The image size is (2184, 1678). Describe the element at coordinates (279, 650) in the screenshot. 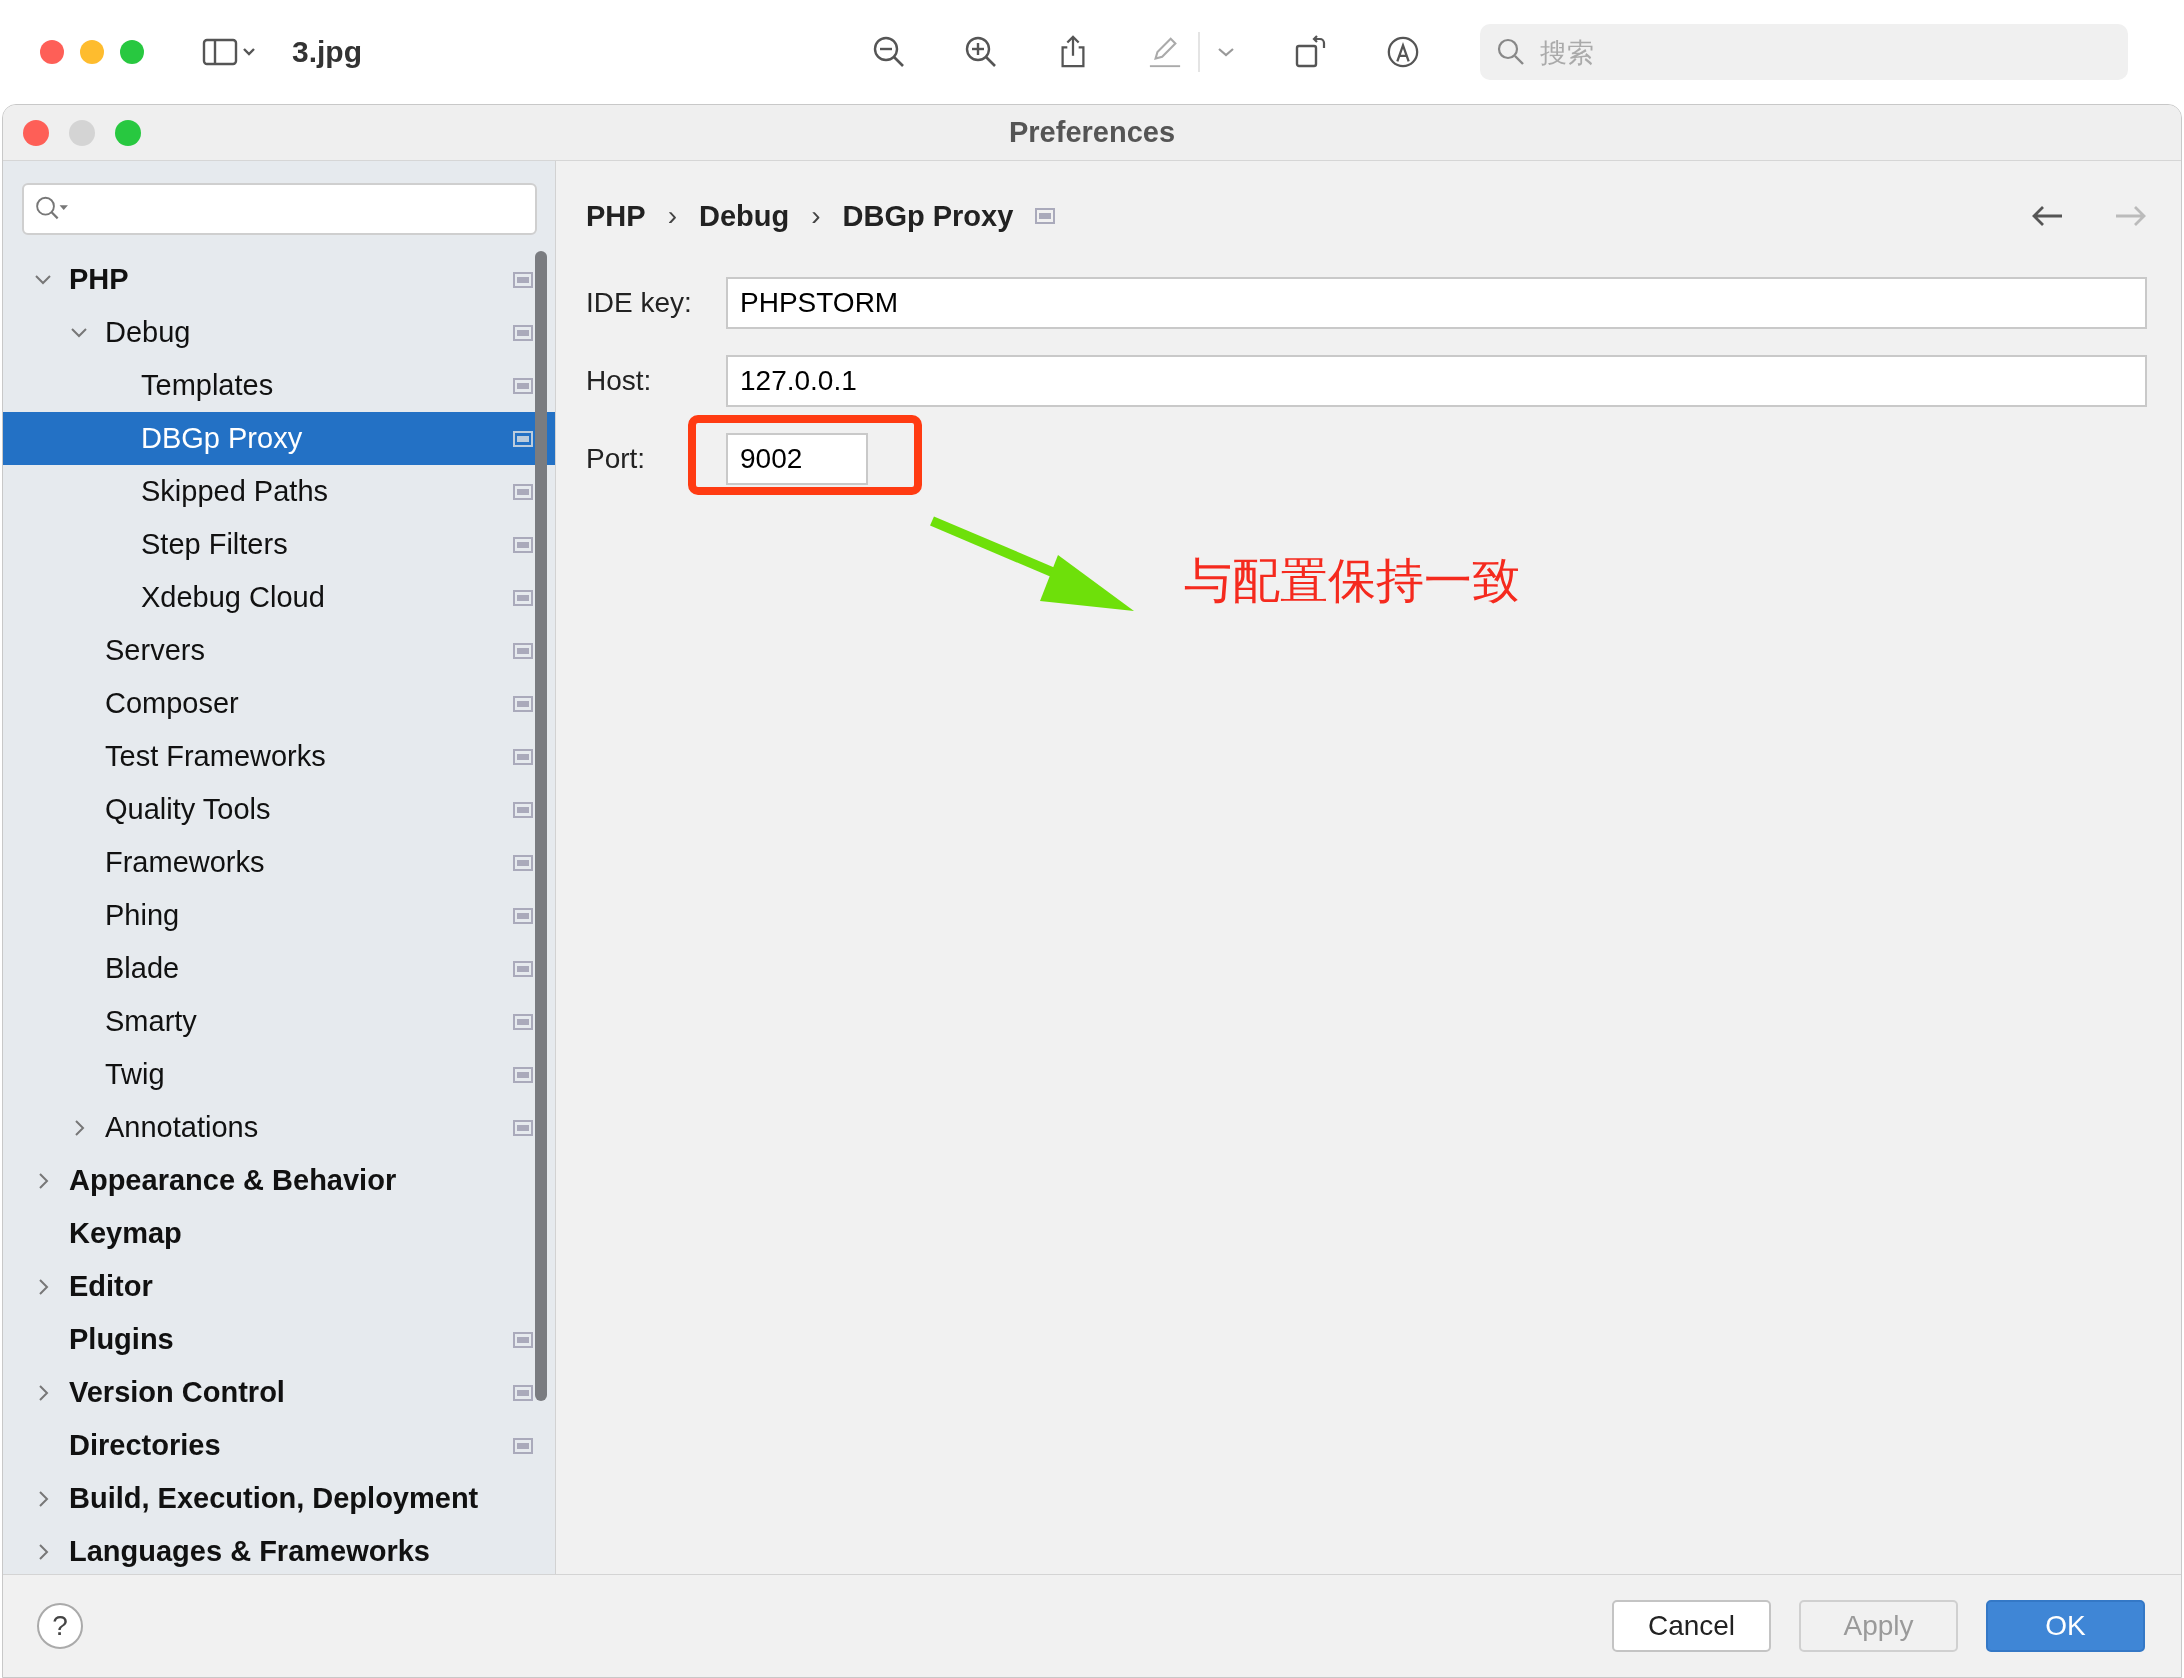

I see `tree-item: Servers` at that location.